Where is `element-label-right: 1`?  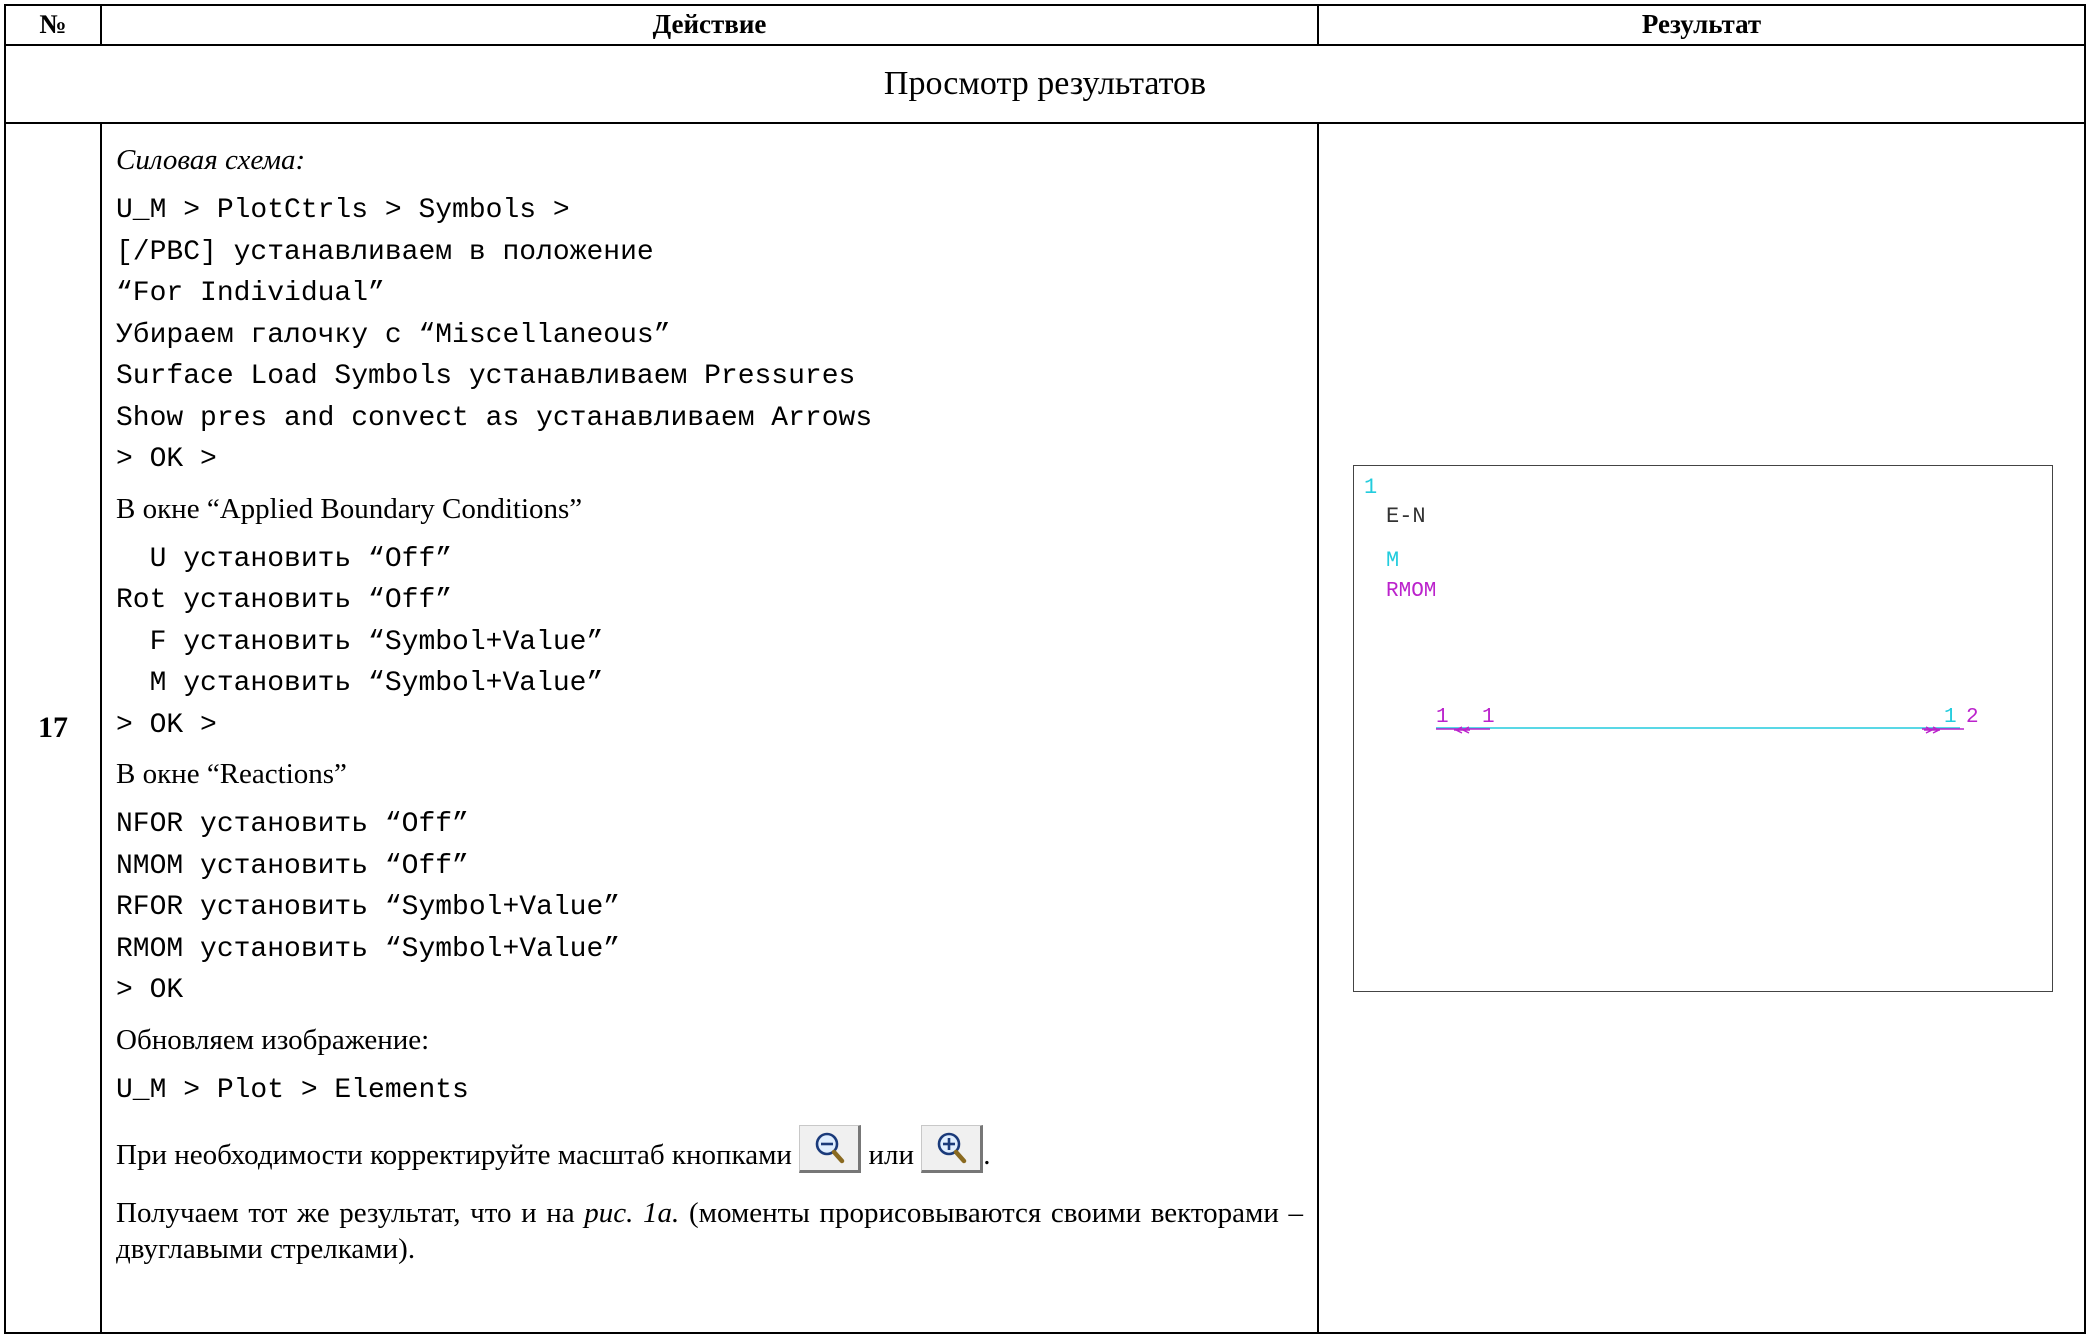
element-label-right: 1 is located at coordinates (1950, 717).